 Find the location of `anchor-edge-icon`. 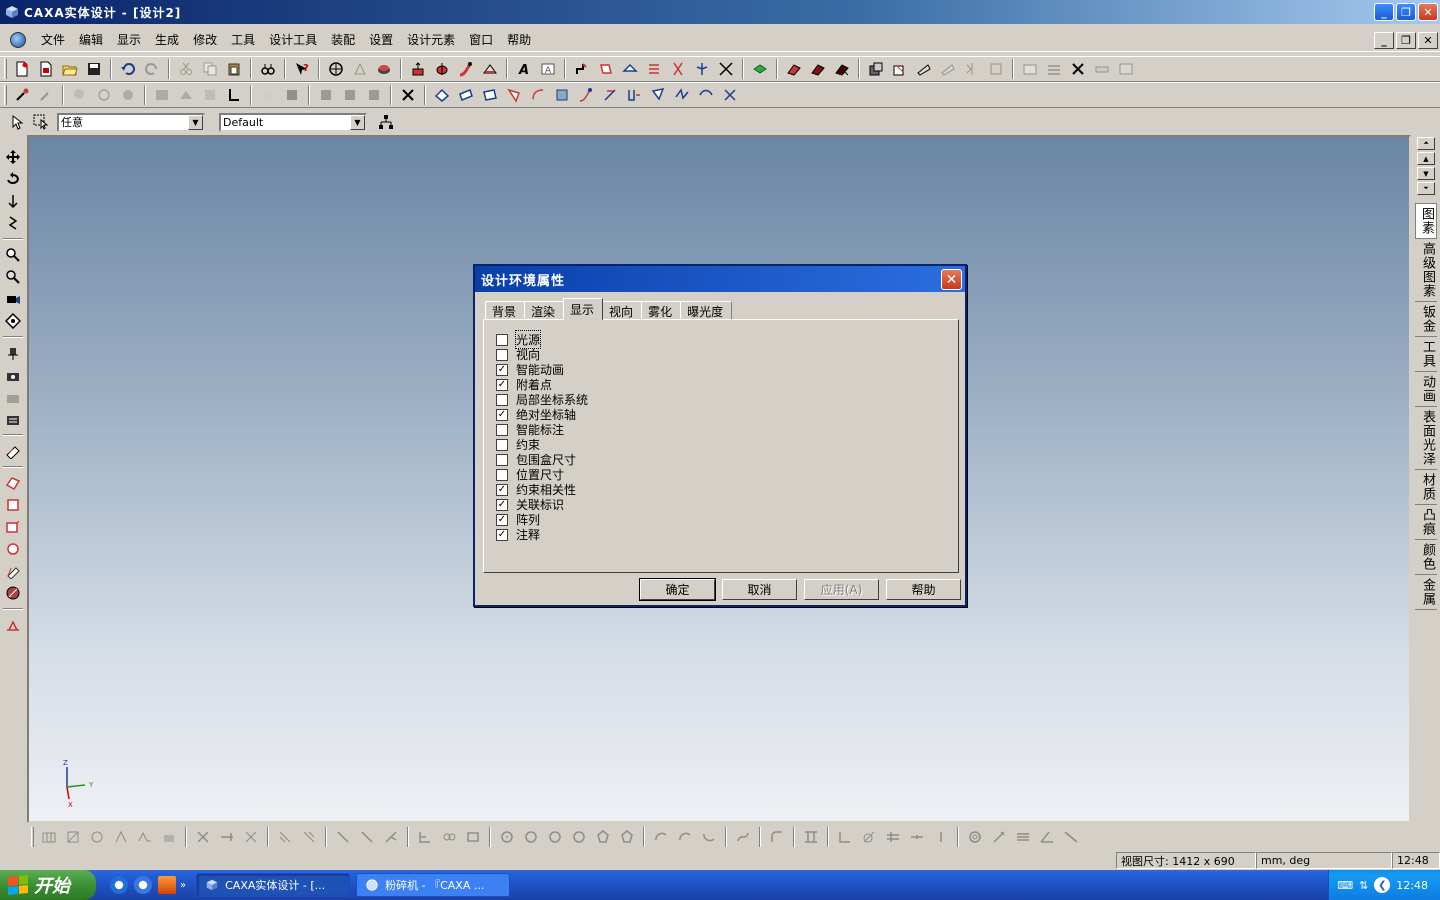

anchor-edge-icon is located at coordinates (13, 505).